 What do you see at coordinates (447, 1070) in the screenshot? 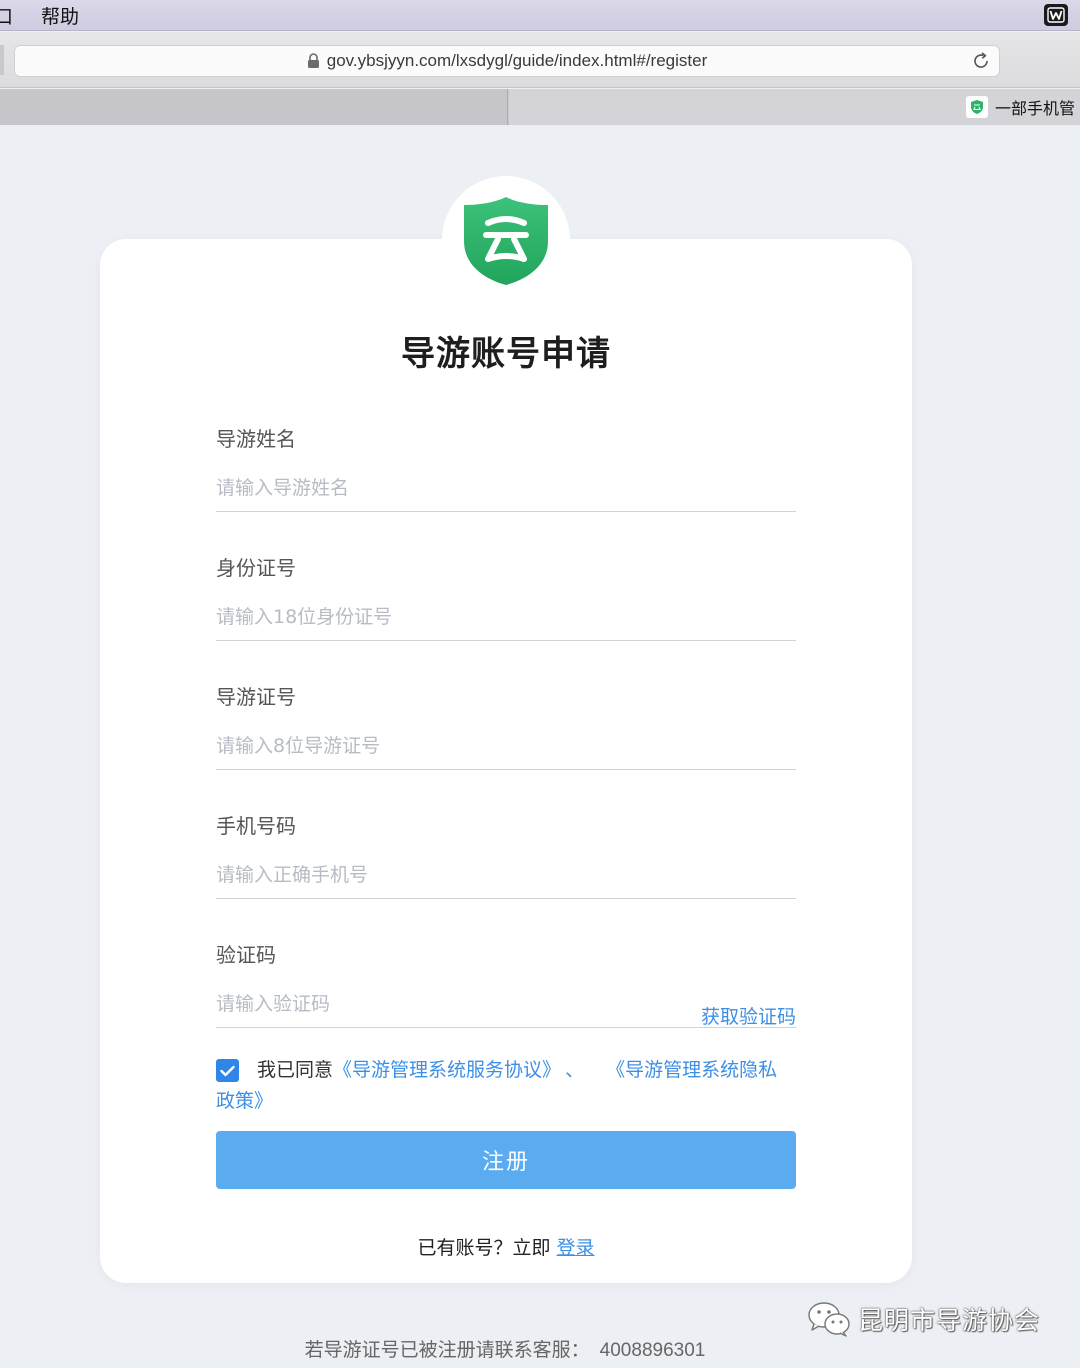
I see `service-agreement-link: 《导游管理系统服务协议》` at bounding box center [447, 1070].